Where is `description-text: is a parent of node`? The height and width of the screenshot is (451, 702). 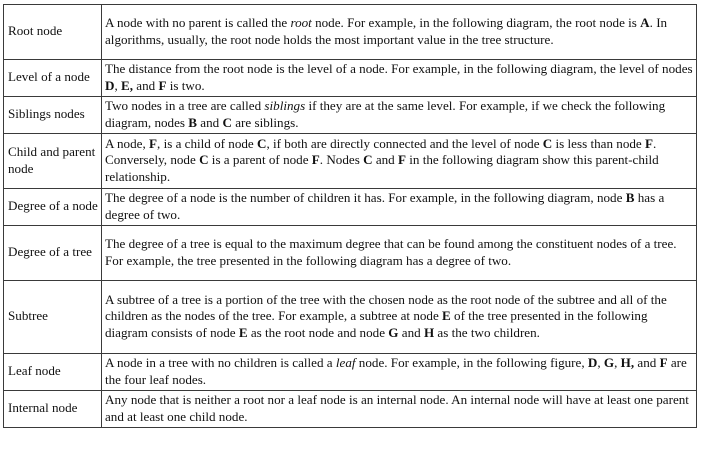
description-text: is a parent of node is located at coordinates (260, 160).